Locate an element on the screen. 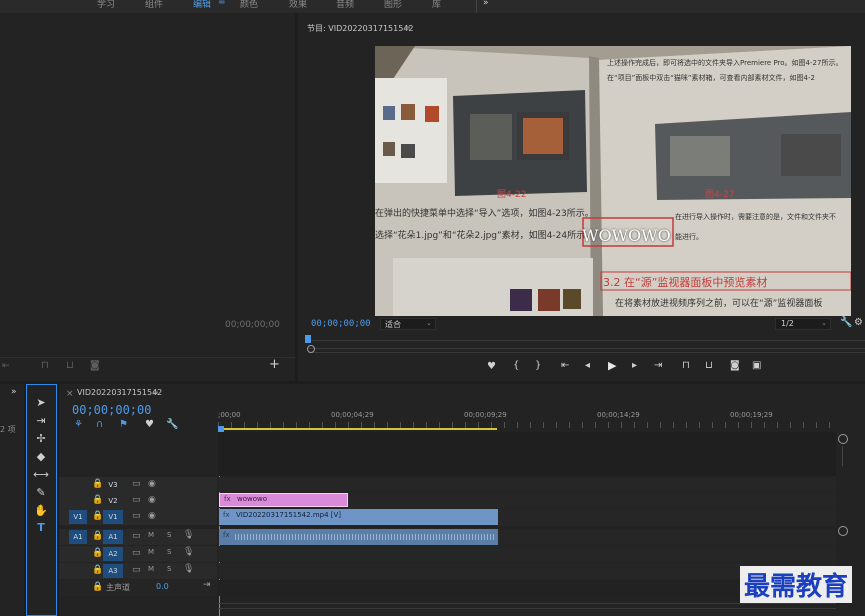 The height and width of the screenshot is (616, 865). linked-selection-icon: ⚑ is located at coordinates (123, 424).